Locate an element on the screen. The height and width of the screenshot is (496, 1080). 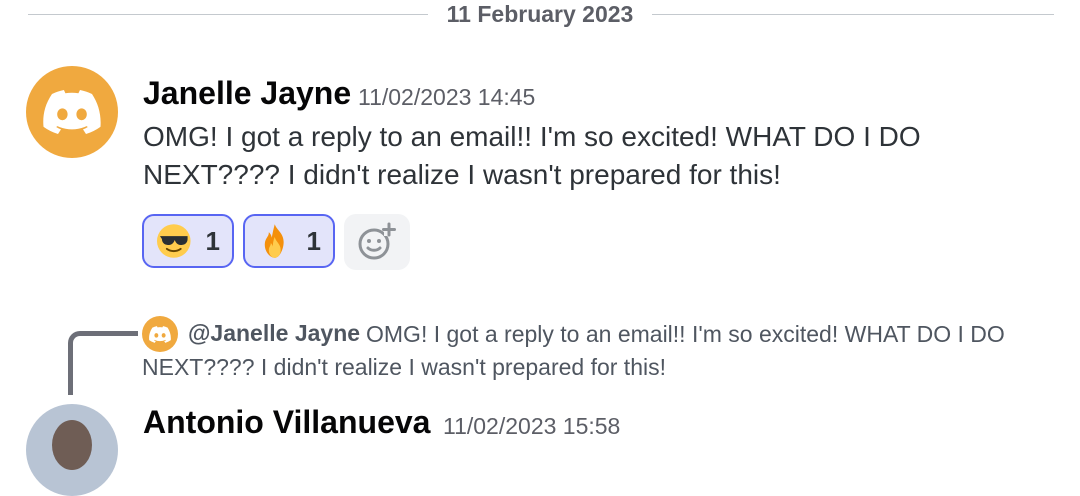
message-author: Antonio Villanueva is located at coordinates (286, 422).